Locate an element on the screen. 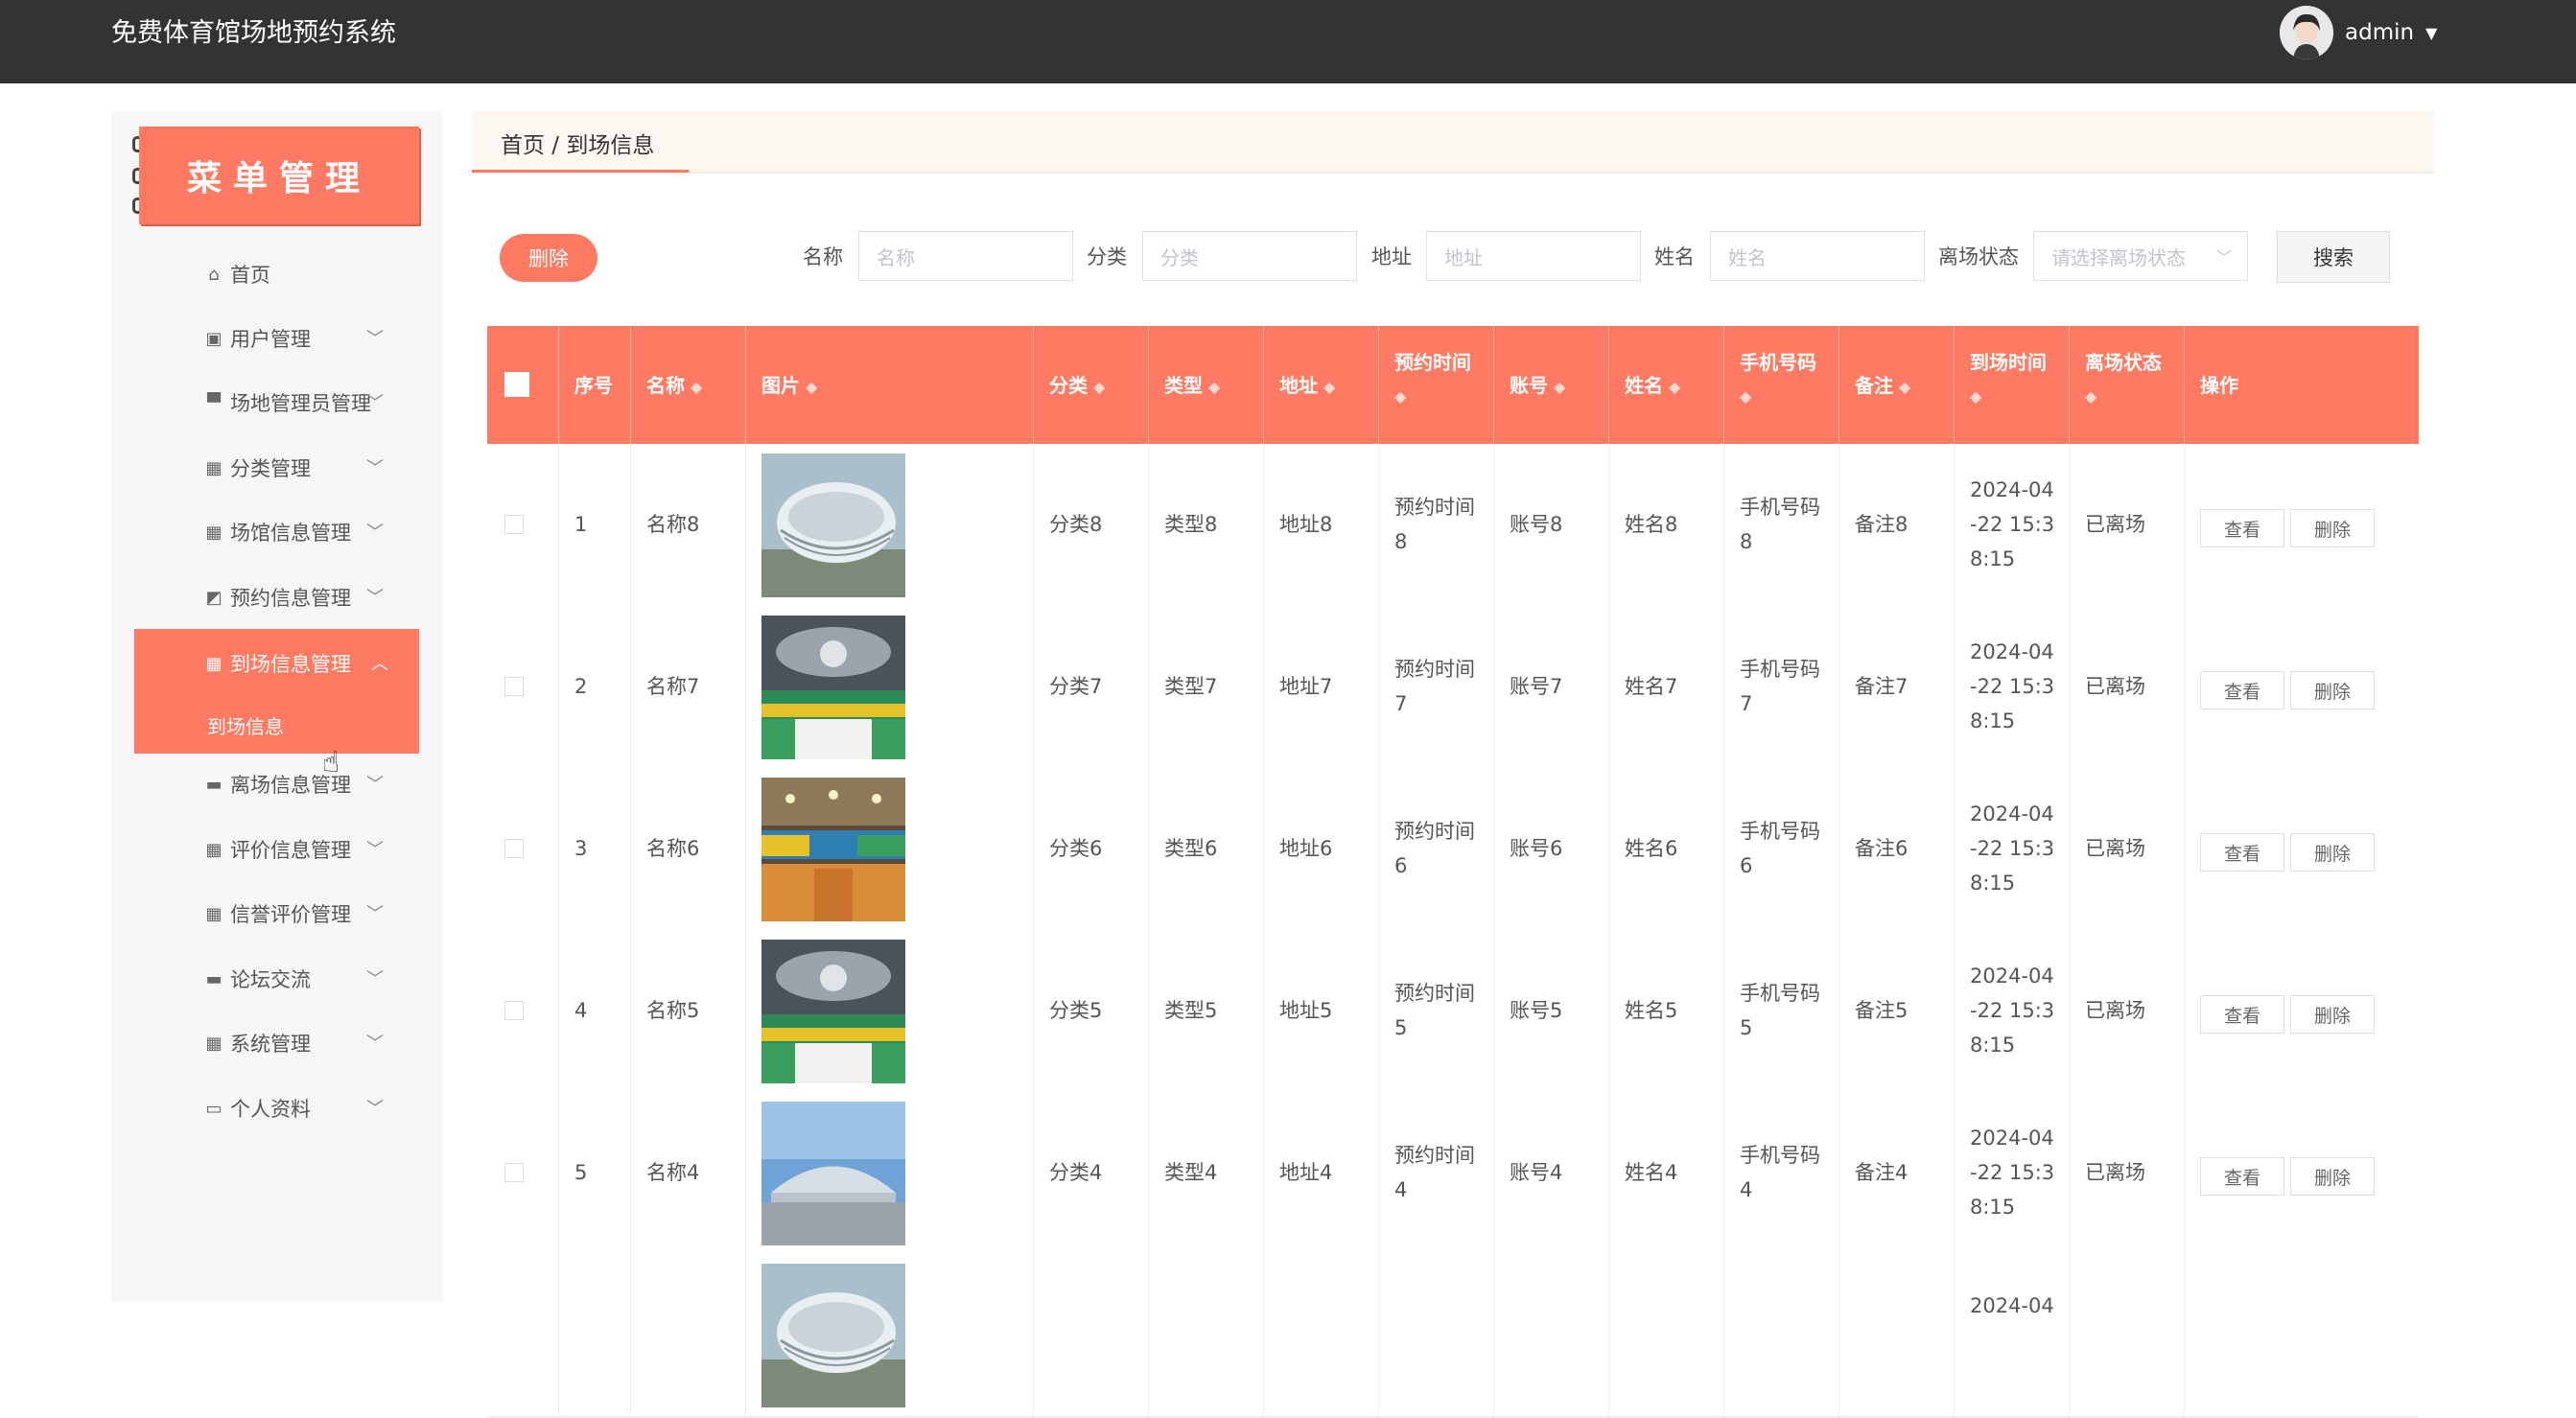 The image size is (2576, 1418). column-header-leave-status: 离场状态 ◆ is located at coordinates (2127, 385).